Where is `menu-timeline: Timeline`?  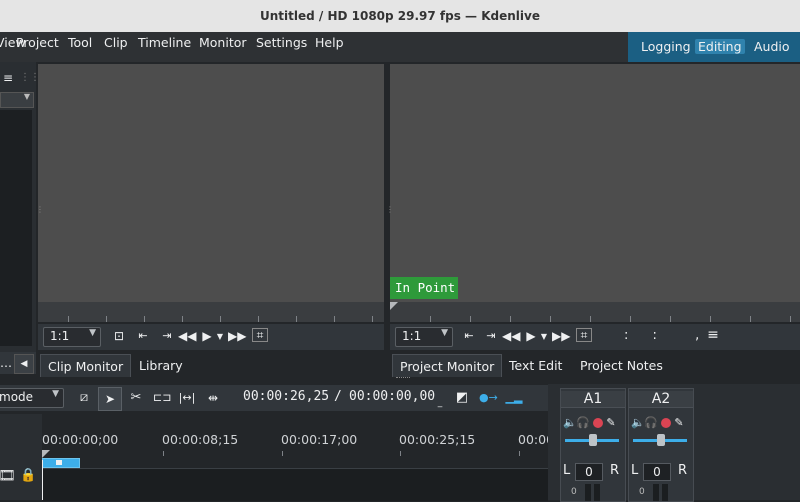 menu-timeline: Timeline is located at coordinates (164, 42).